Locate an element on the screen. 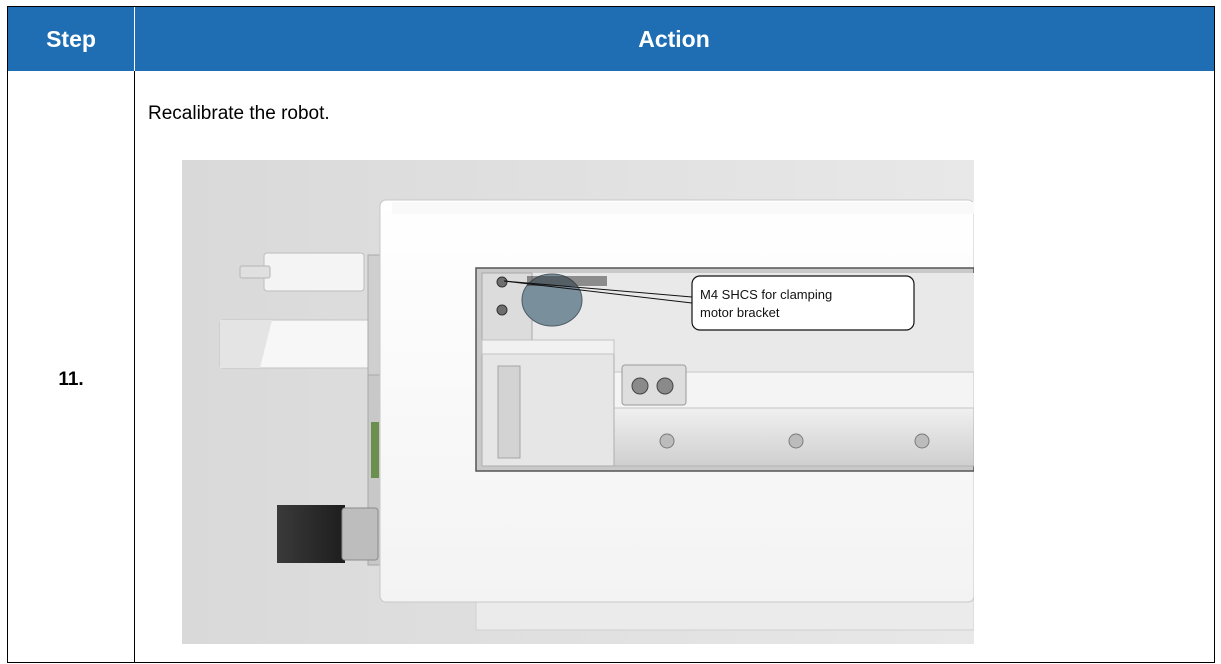 Image resolution: width=1221 pixels, height=664 pixels. bottom-rail is located at coordinates (724, 615).